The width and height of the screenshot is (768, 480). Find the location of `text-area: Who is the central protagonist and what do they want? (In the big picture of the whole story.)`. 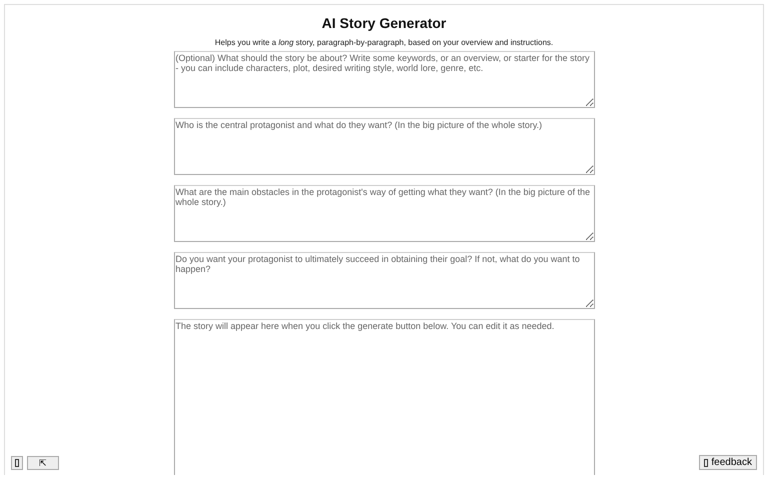

text-area: Who is the central protagonist and what do they want? (In the big picture of the whole story.) is located at coordinates (384, 146).